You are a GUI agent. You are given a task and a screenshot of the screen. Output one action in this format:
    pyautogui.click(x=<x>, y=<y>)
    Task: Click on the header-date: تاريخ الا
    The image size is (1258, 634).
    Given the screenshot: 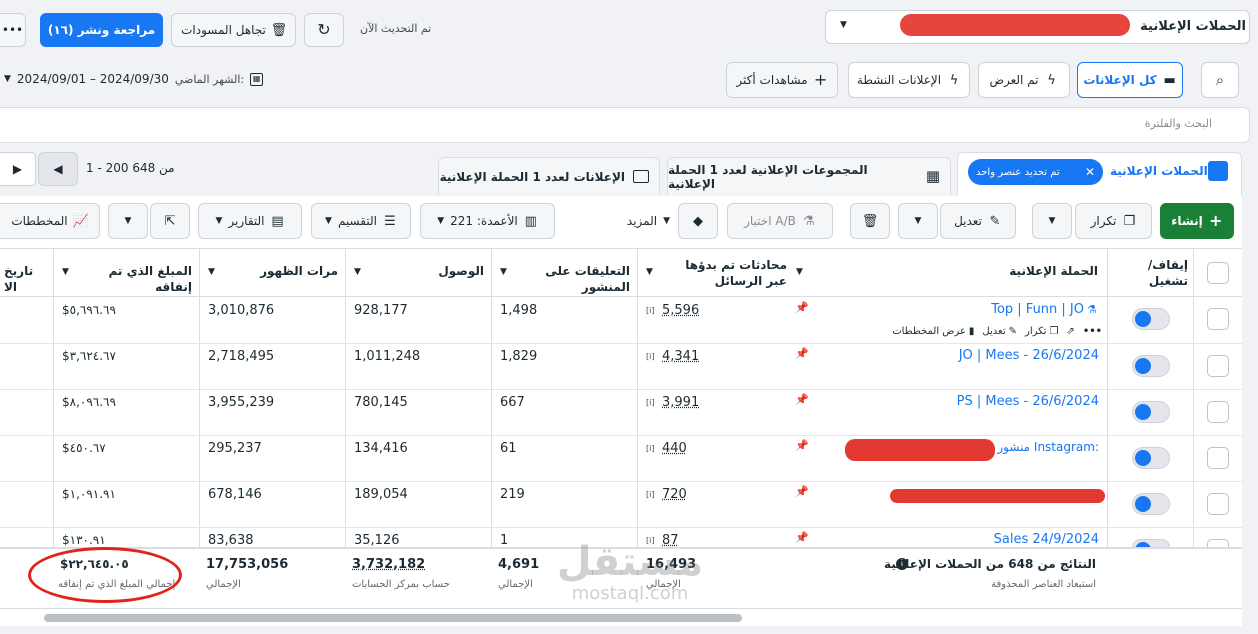 What is the action you would take?
    pyautogui.click(x=24, y=279)
    